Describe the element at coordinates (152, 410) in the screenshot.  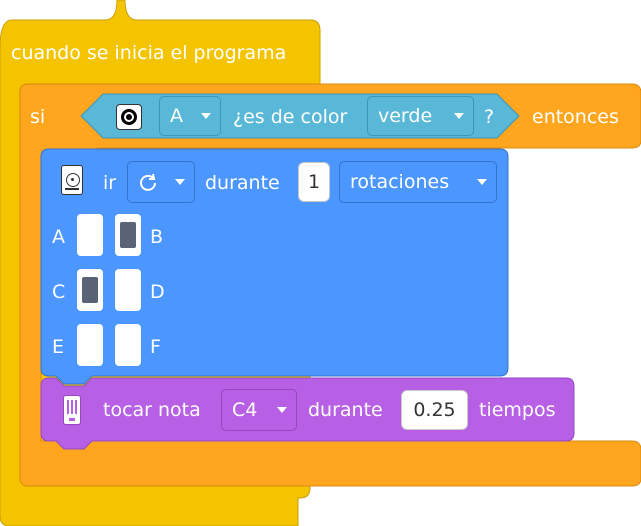
I see `play-note-label: tocar nota` at that location.